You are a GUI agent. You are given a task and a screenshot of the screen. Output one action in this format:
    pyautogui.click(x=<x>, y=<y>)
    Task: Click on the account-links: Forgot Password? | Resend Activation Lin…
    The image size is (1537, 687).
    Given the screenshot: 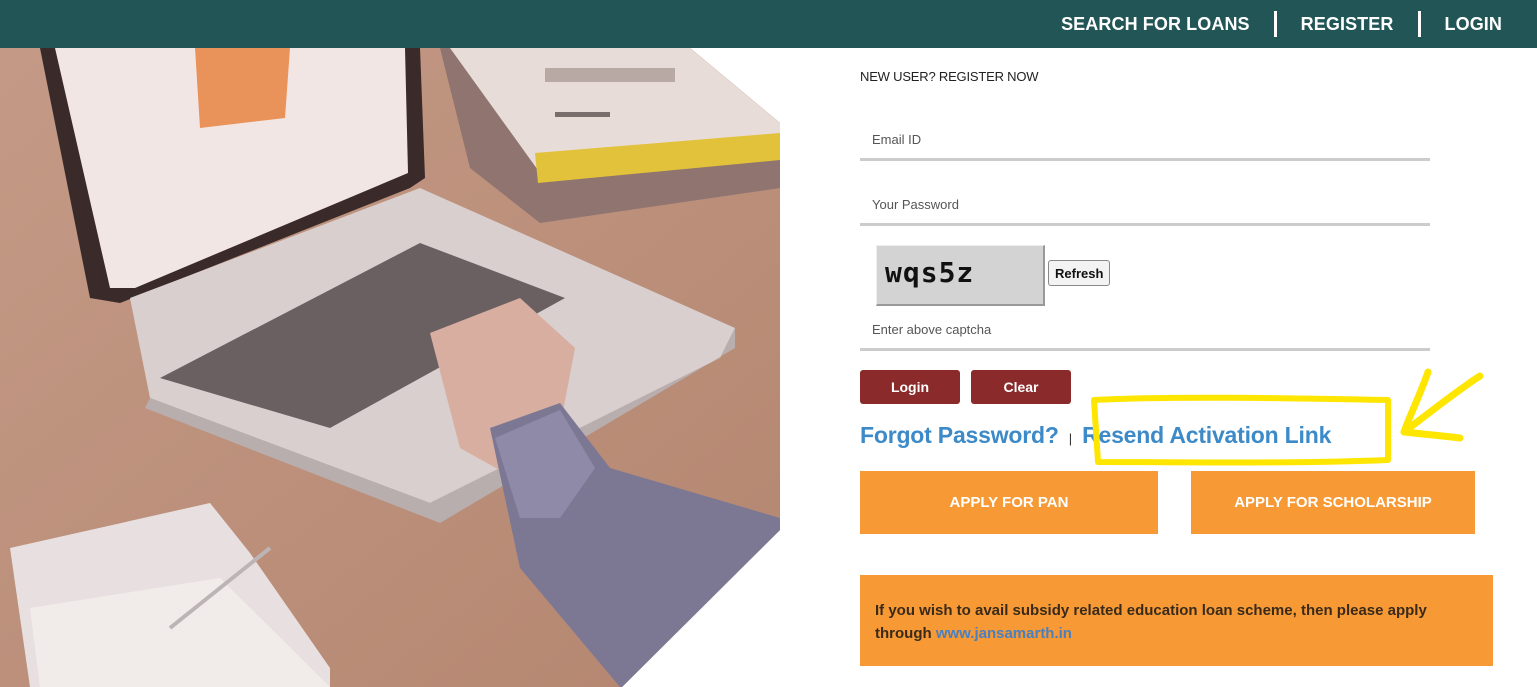 What is the action you would take?
    pyautogui.click(x=1095, y=435)
    